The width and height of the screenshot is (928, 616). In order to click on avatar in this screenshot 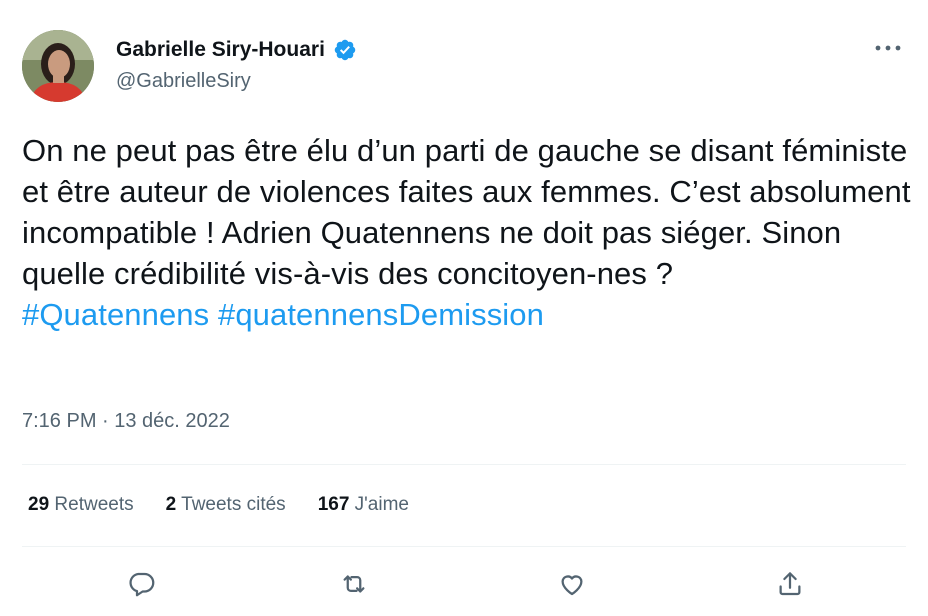, I will do `click(58, 66)`.